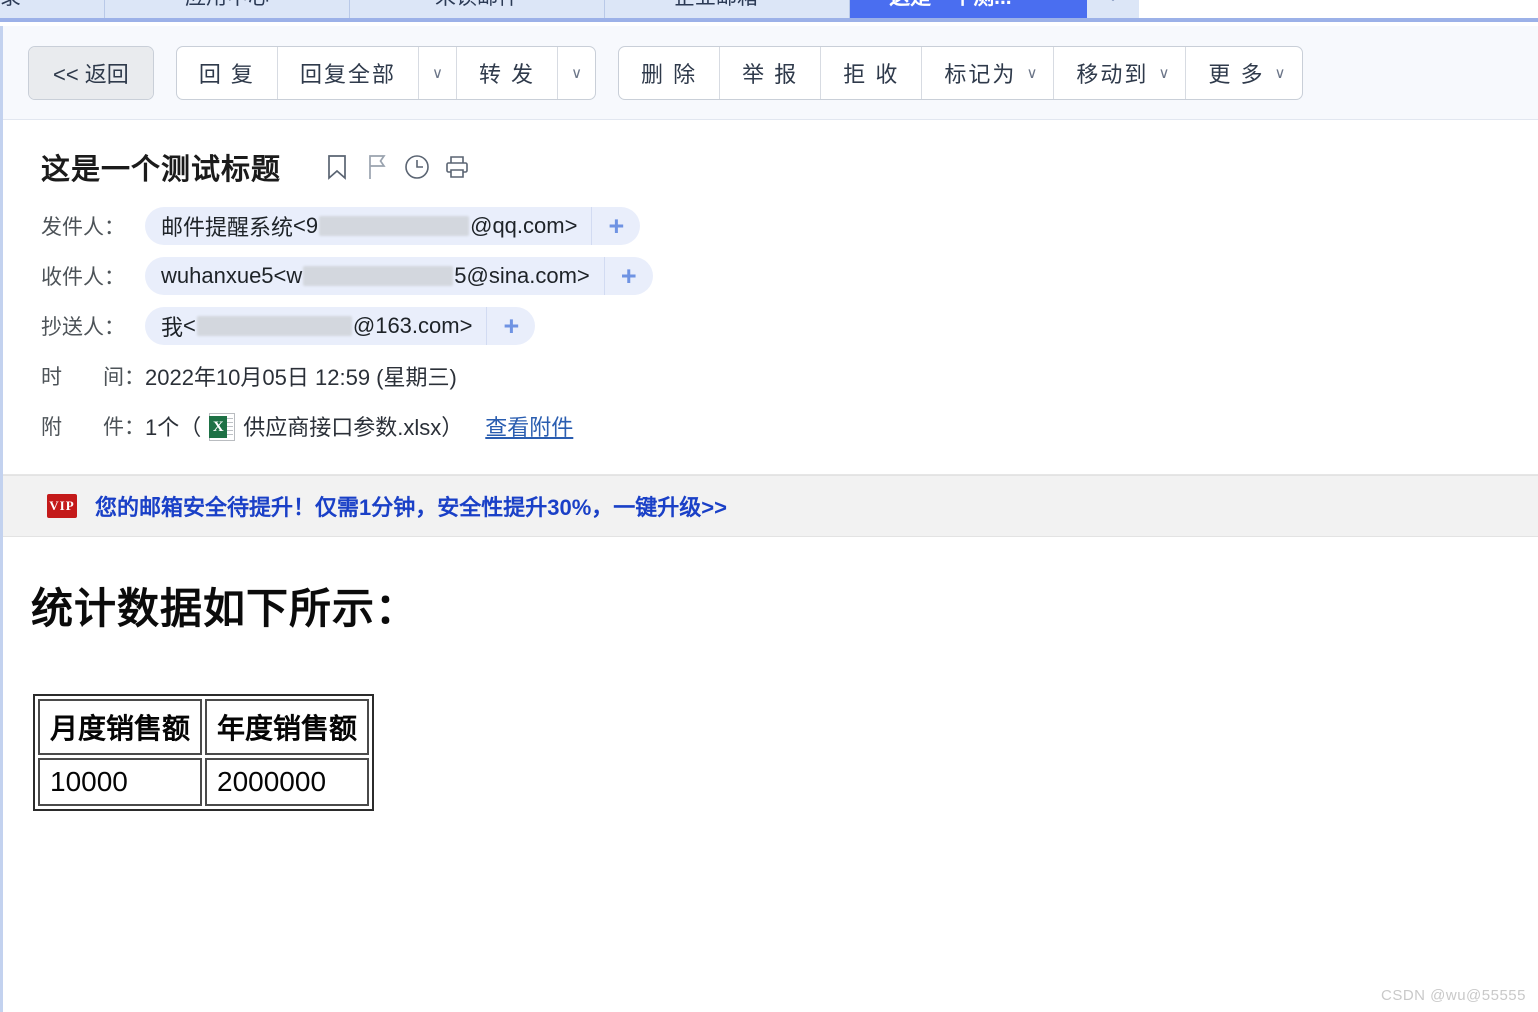 This screenshot has width=1538, height=1012. I want to click on attachment-tail: ）, so click(452, 427).